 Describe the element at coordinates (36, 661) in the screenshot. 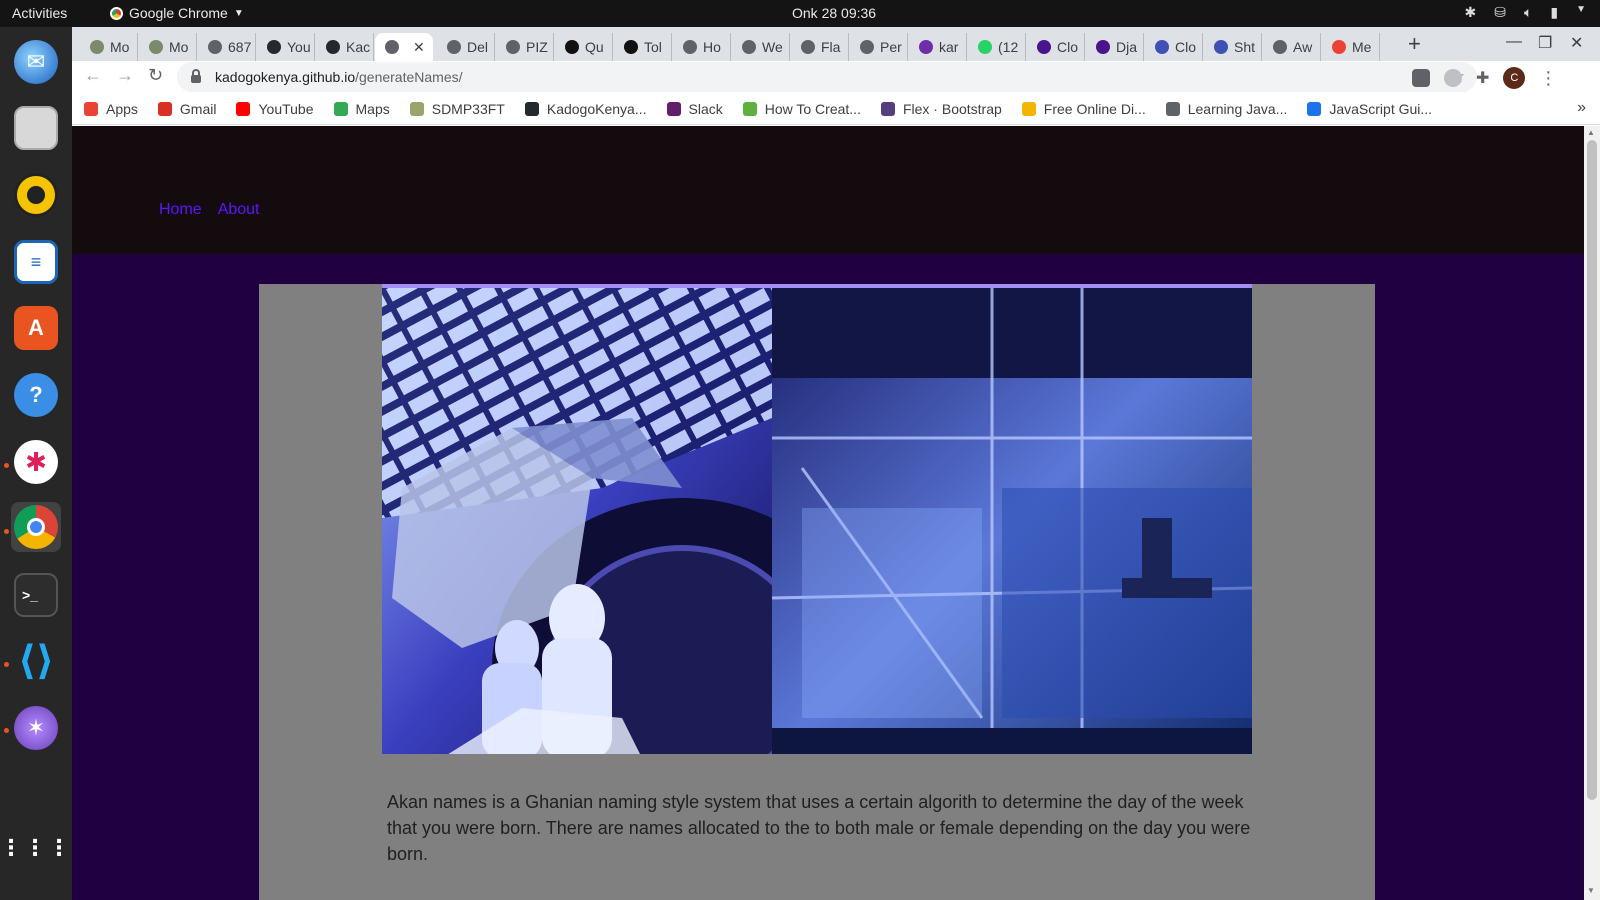

I see `vscode-launcher: ⟨⟩` at that location.